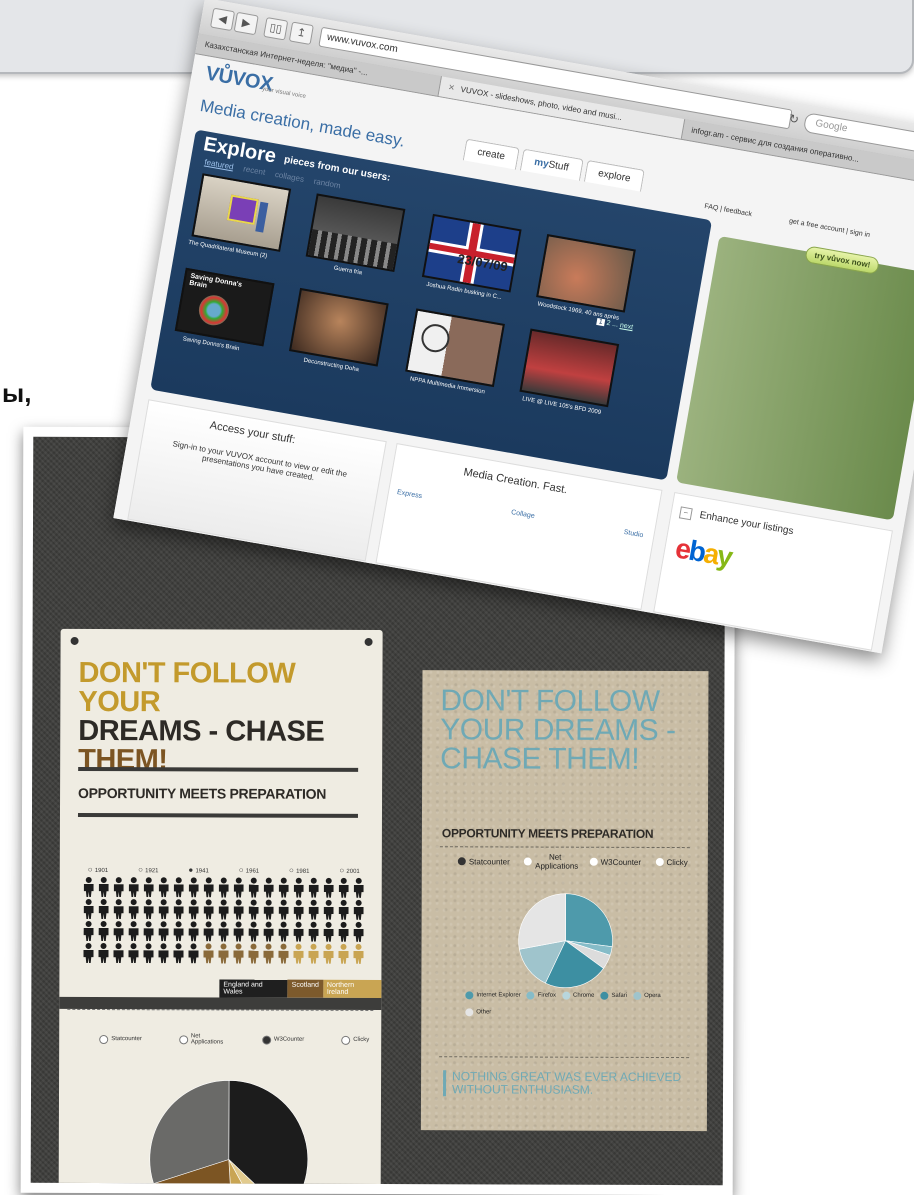 The image size is (914, 1195). Describe the element at coordinates (187, 687) in the screenshot. I see `headline-line-1: DON'T FOLLOW YOUR` at that location.